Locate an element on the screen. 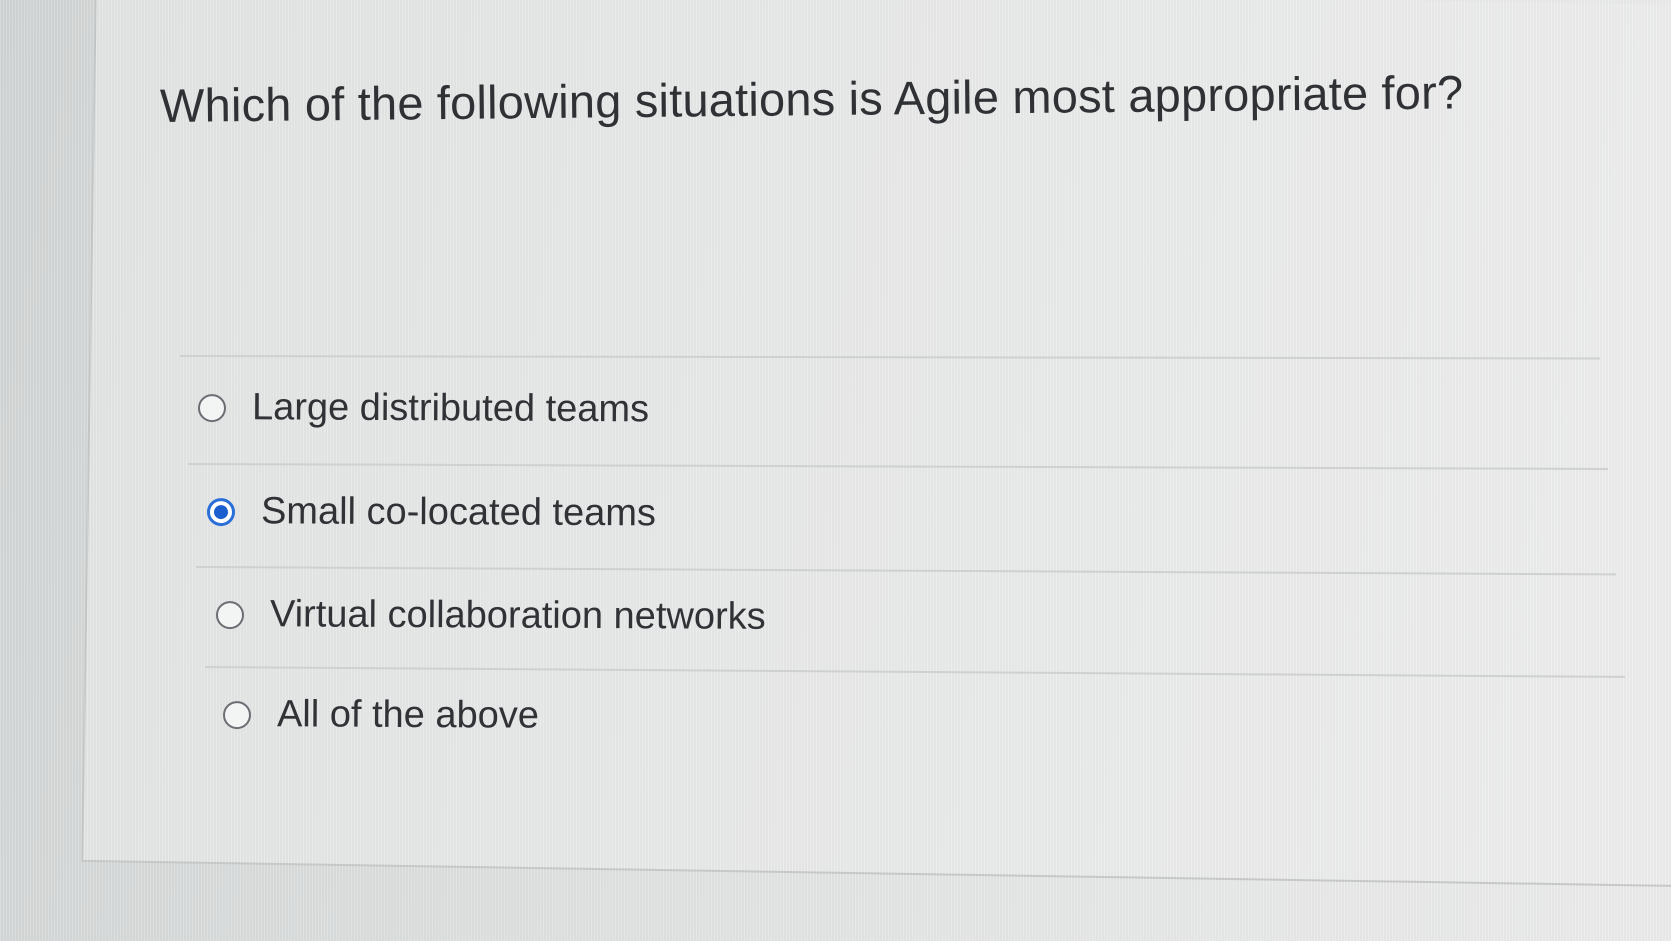  radio-virtual-collaboration-networks is located at coordinates (230, 614).